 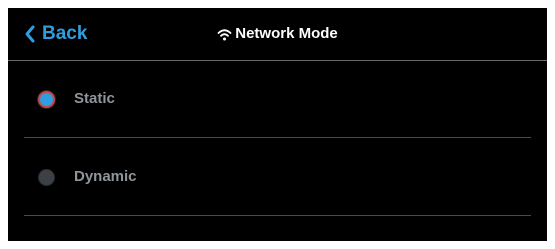 What do you see at coordinates (46, 99) in the screenshot?
I see `radio-static-selected` at bounding box center [46, 99].